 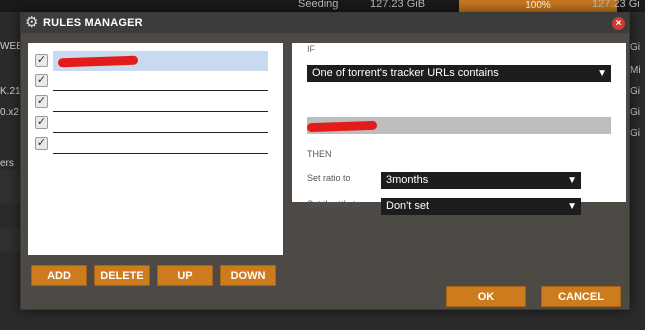 What do you see at coordinates (618, 23) in the screenshot?
I see `close-icon: ×` at bounding box center [618, 23].